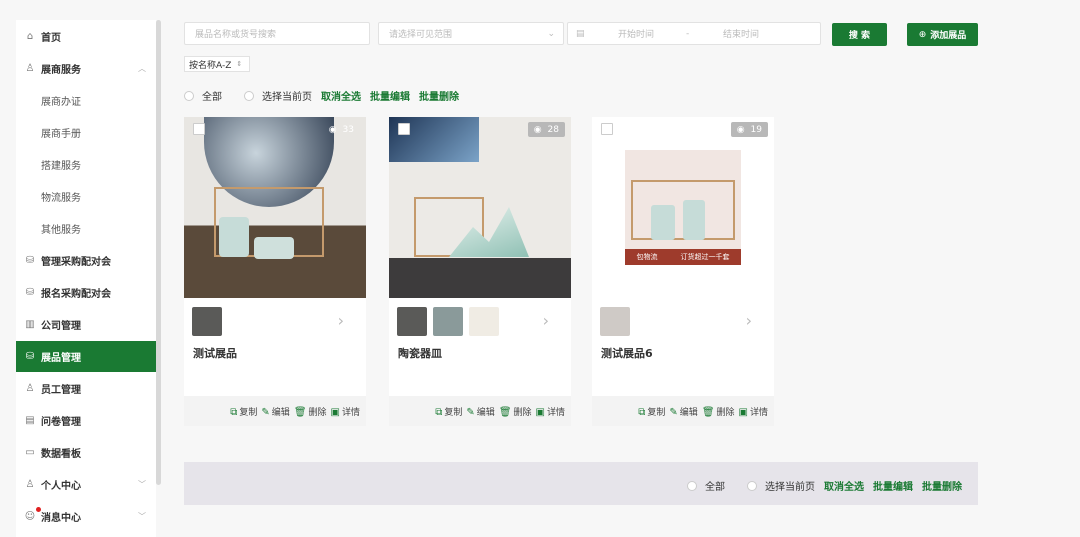  What do you see at coordinates (61, 198) in the screenshot?
I see `sidebar-item-label: 物流服务` at bounding box center [61, 198].